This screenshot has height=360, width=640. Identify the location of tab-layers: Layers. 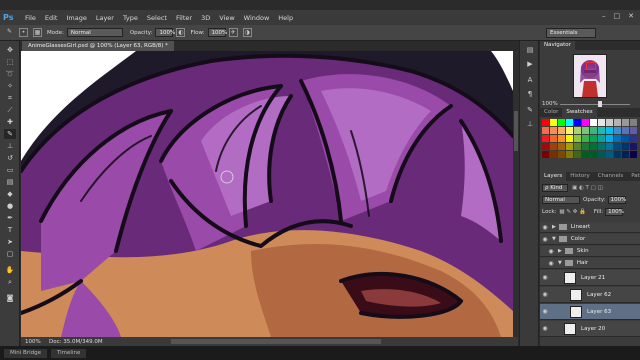
(553, 176).